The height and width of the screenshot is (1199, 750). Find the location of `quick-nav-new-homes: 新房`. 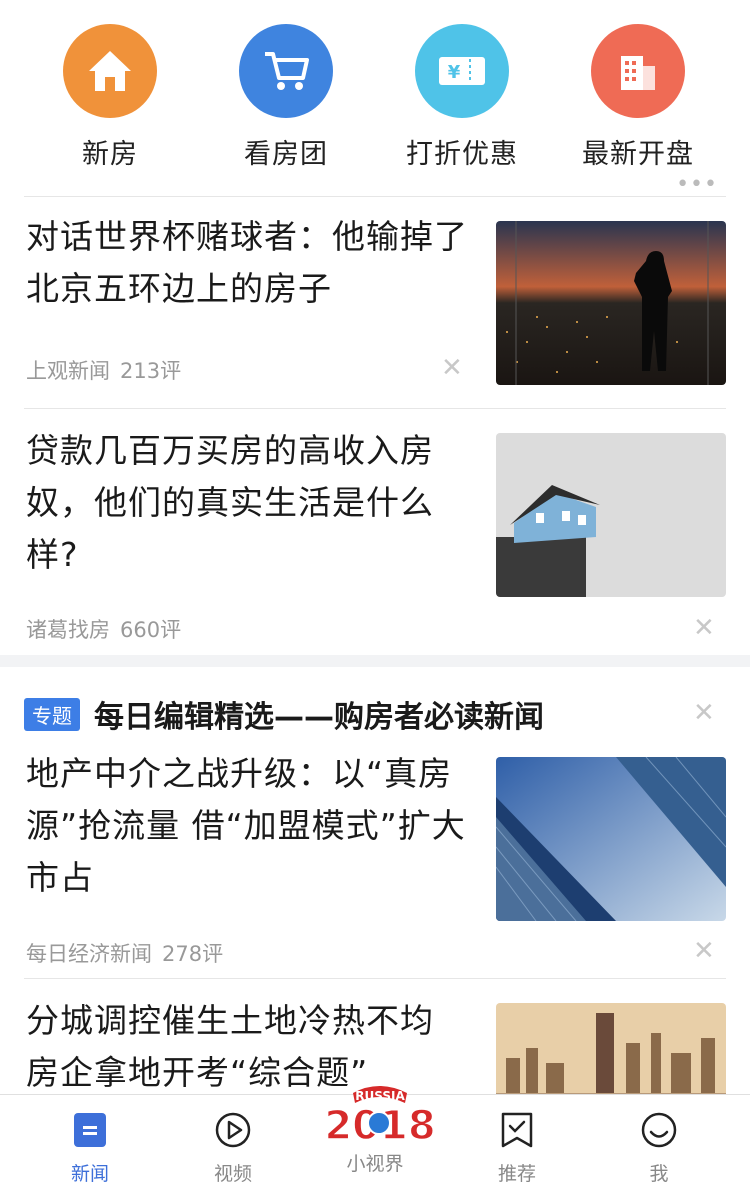

quick-nav-new-homes: 新房 is located at coordinates (110, 97).